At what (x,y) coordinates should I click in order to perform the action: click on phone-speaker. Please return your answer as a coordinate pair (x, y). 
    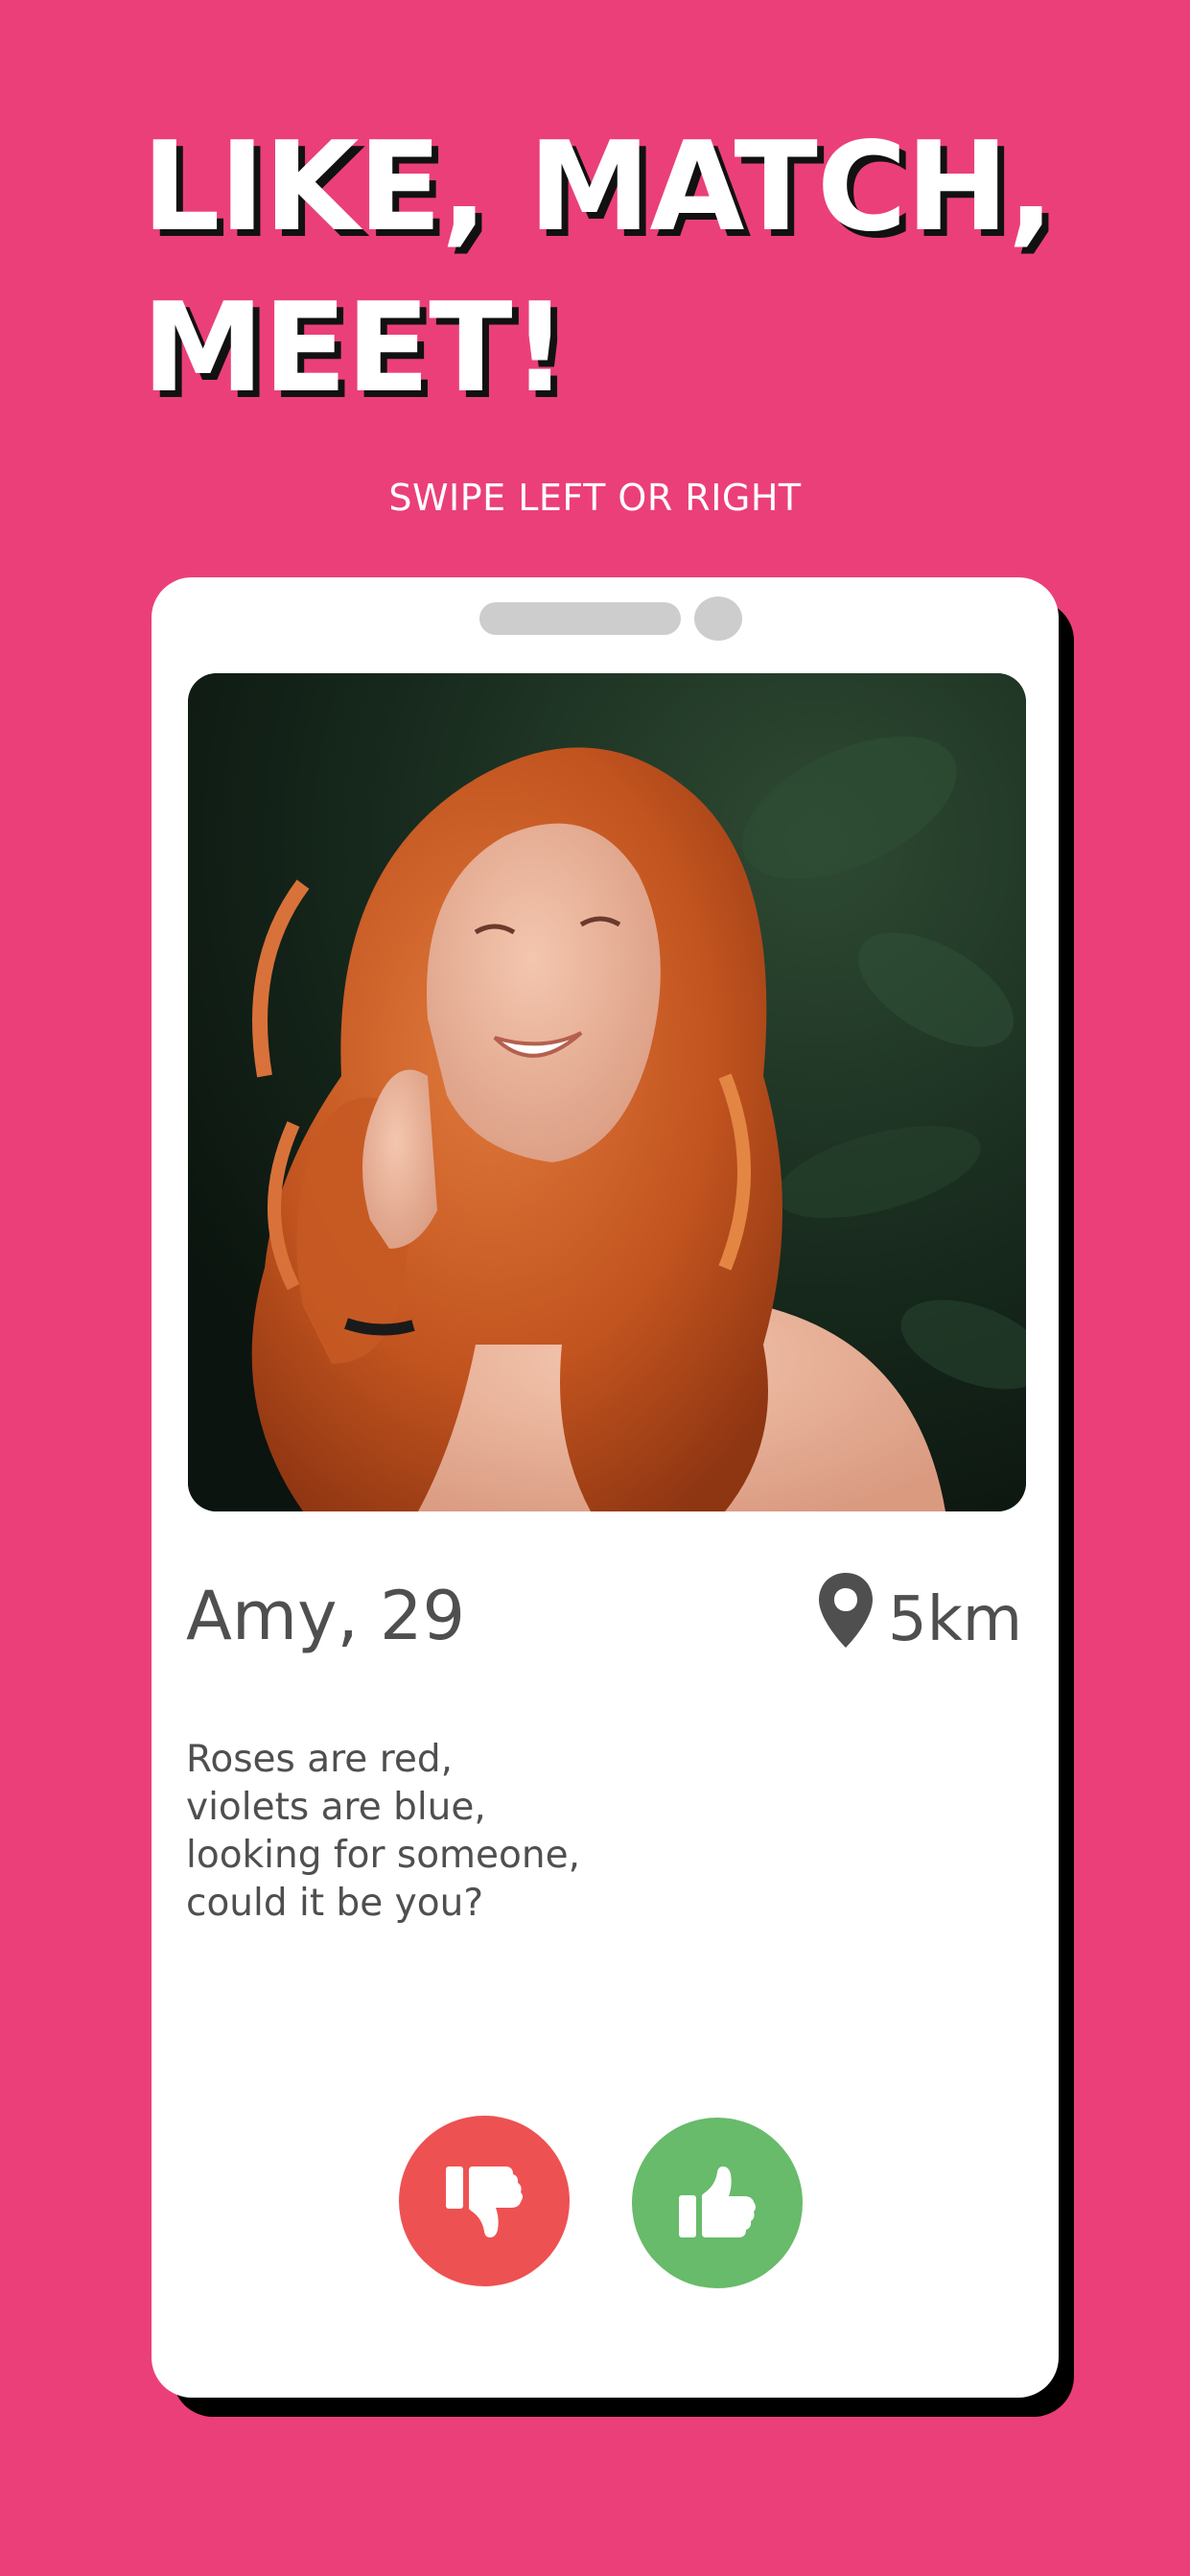
    Looking at the image, I should click on (580, 618).